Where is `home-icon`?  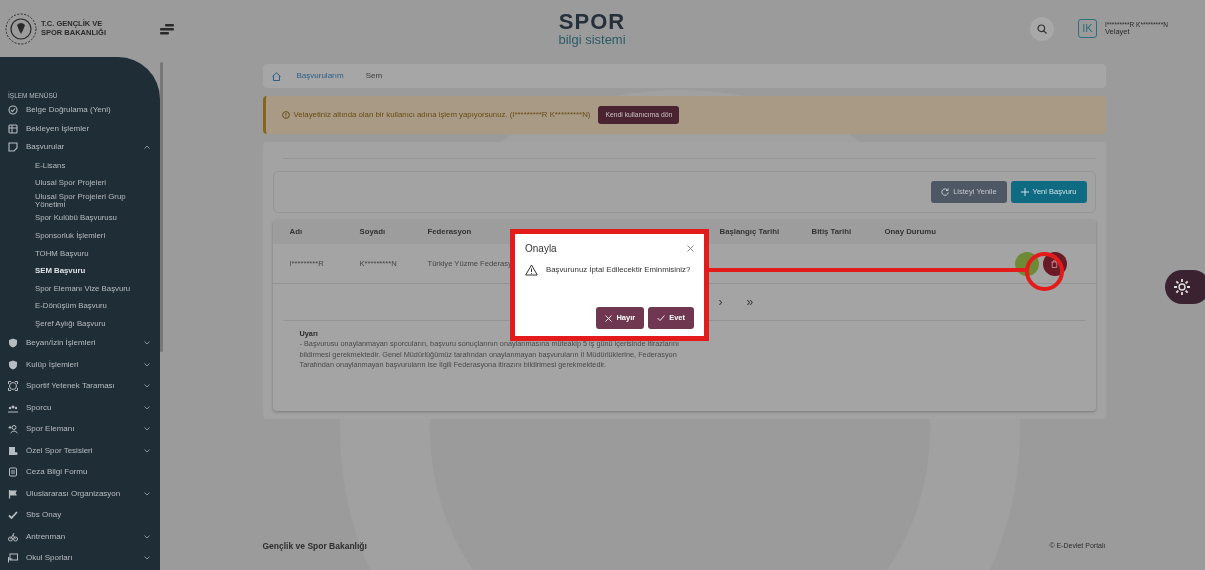 home-icon is located at coordinates (276, 76).